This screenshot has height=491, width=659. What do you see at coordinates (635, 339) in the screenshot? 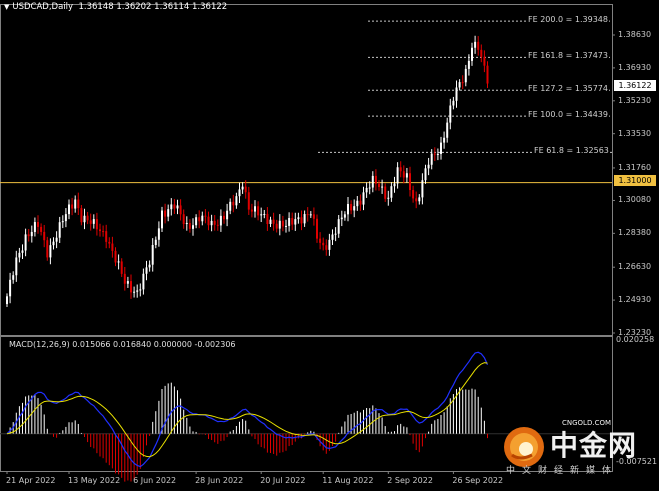
I see `macd-scale-top: 0.020258` at bounding box center [635, 339].